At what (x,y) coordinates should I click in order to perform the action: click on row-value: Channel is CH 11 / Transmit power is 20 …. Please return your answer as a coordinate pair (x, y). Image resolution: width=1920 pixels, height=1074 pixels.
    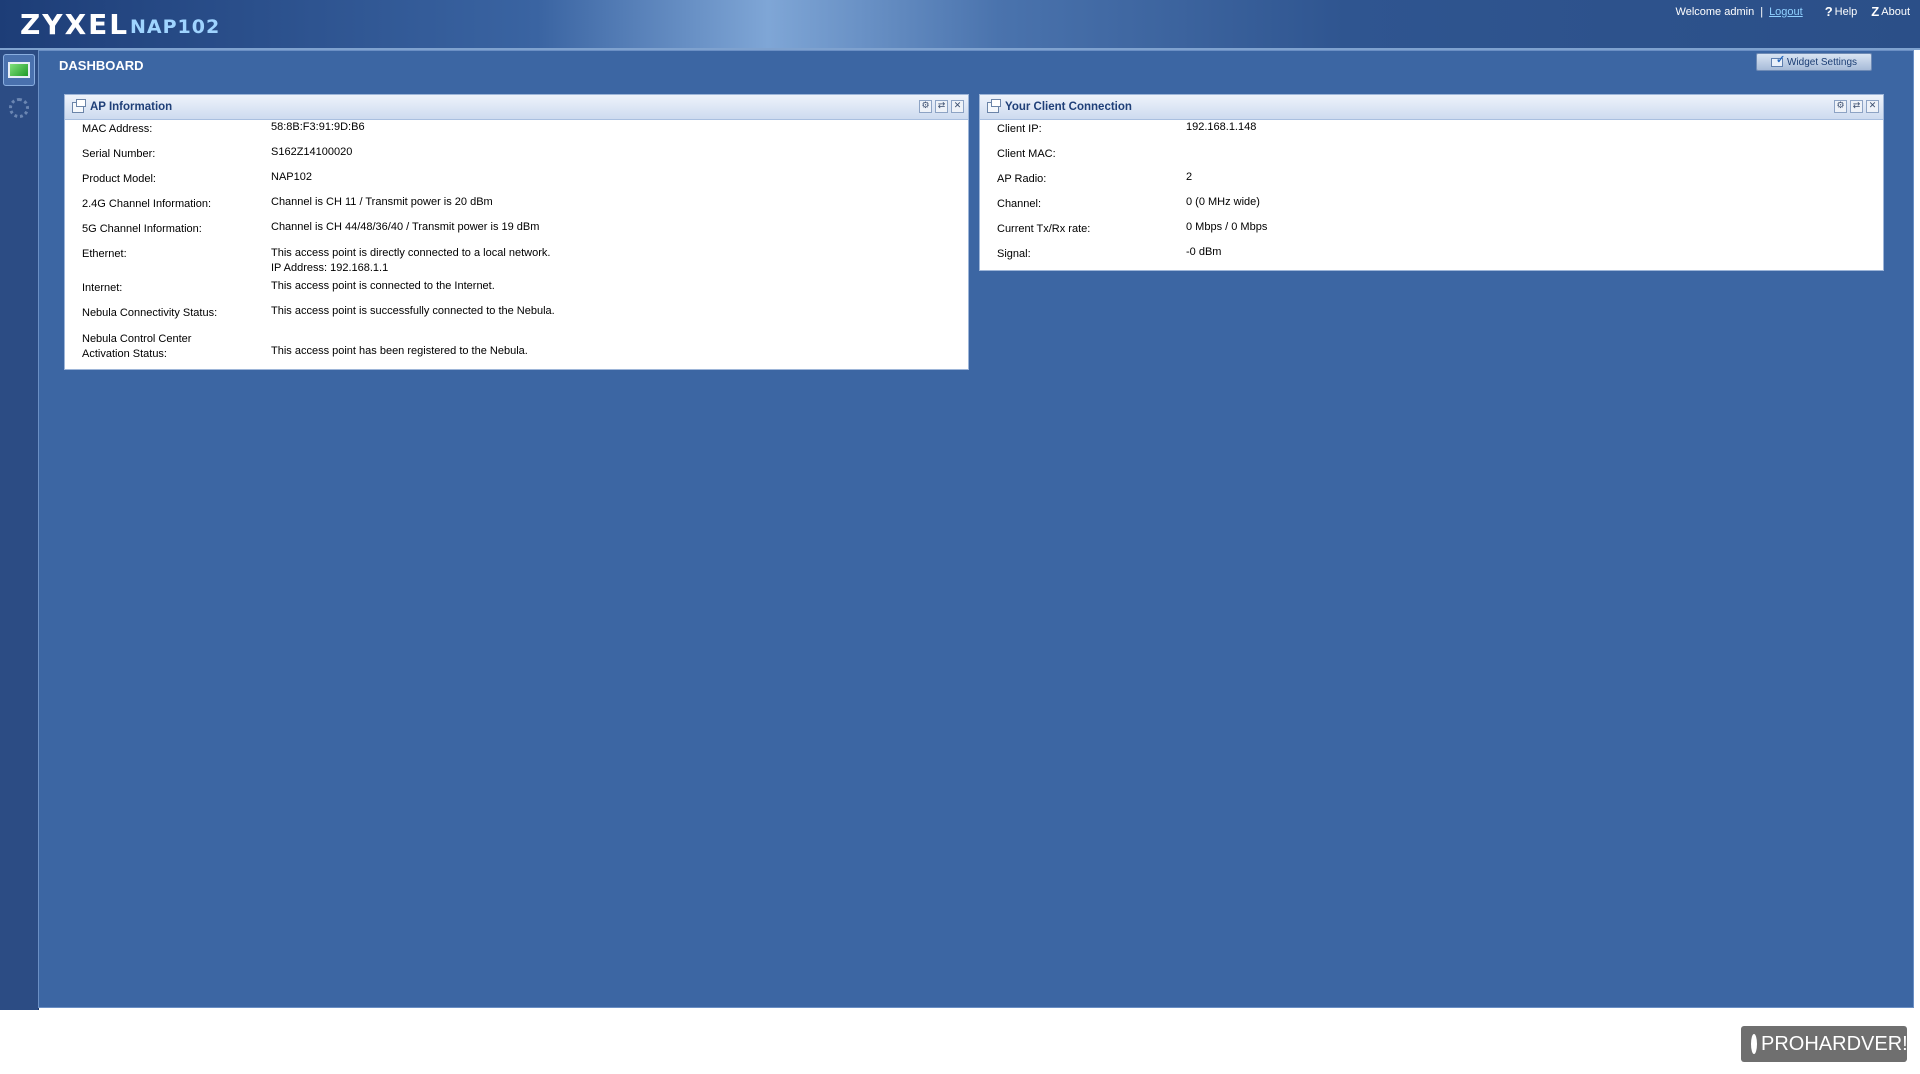
    Looking at the image, I should click on (382, 202).